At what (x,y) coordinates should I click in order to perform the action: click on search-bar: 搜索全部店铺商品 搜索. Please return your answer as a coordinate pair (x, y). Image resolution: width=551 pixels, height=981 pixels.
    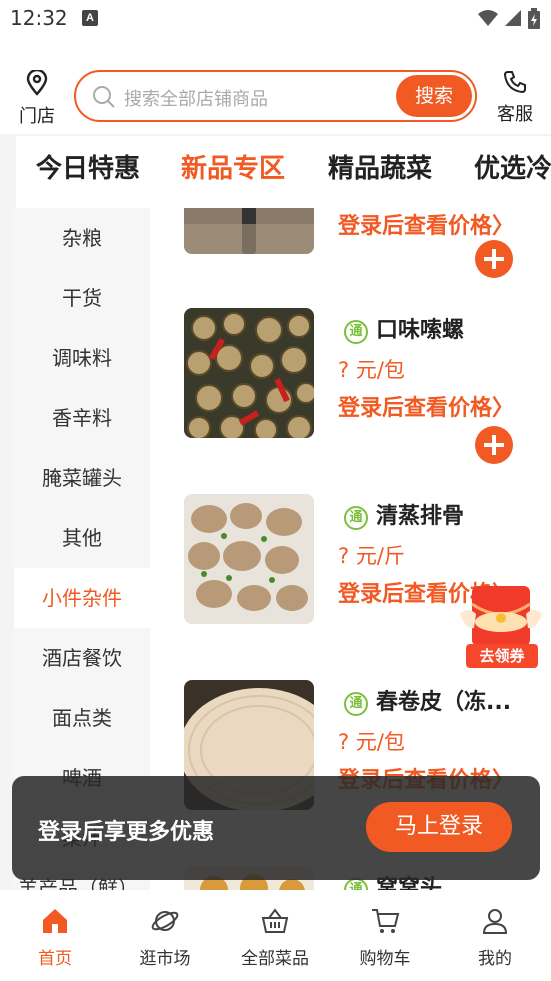
    Looking at the image, I should click on (275, 96).